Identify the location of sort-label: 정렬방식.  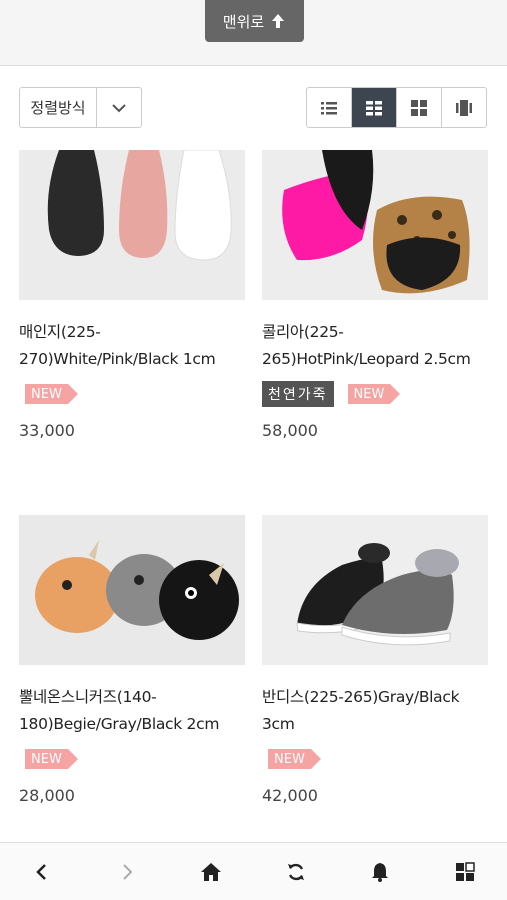
(58, 107).